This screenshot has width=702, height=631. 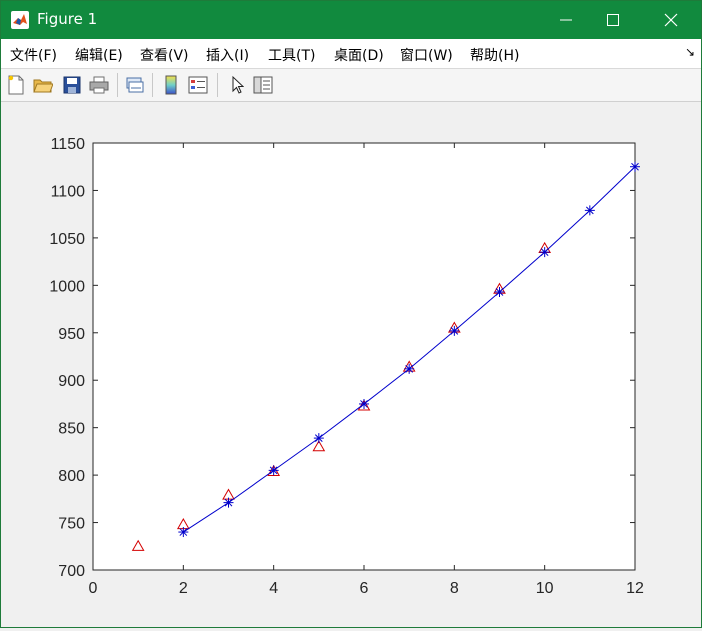 I want to click on menu-window: 窗口(W), so click(x=426, y=55).